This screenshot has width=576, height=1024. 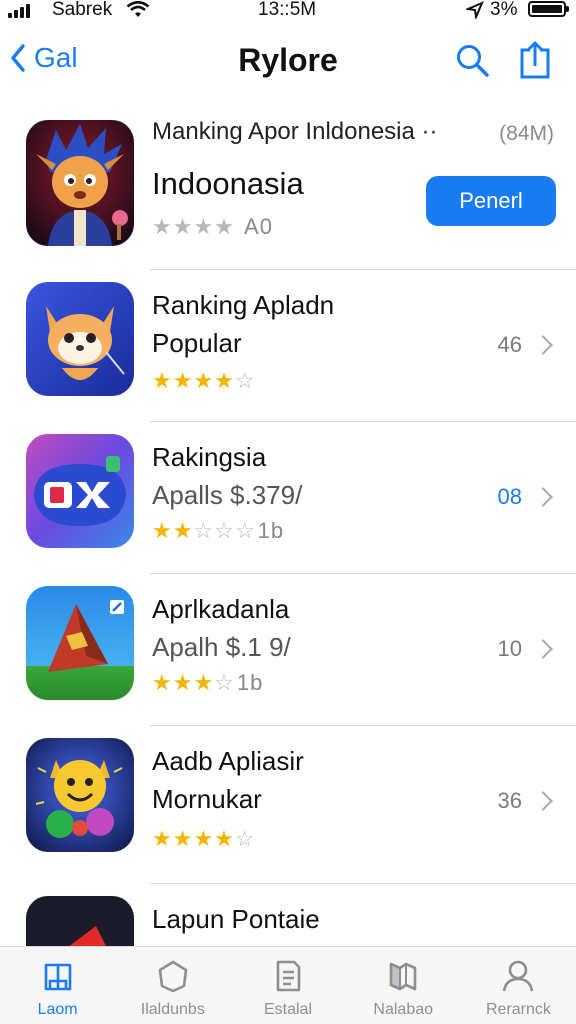 What do you see at coordinates (227, 495) in the screenshot?
I see `app-subtitle: Apalls $.379/` at bounding box center [227, 495].